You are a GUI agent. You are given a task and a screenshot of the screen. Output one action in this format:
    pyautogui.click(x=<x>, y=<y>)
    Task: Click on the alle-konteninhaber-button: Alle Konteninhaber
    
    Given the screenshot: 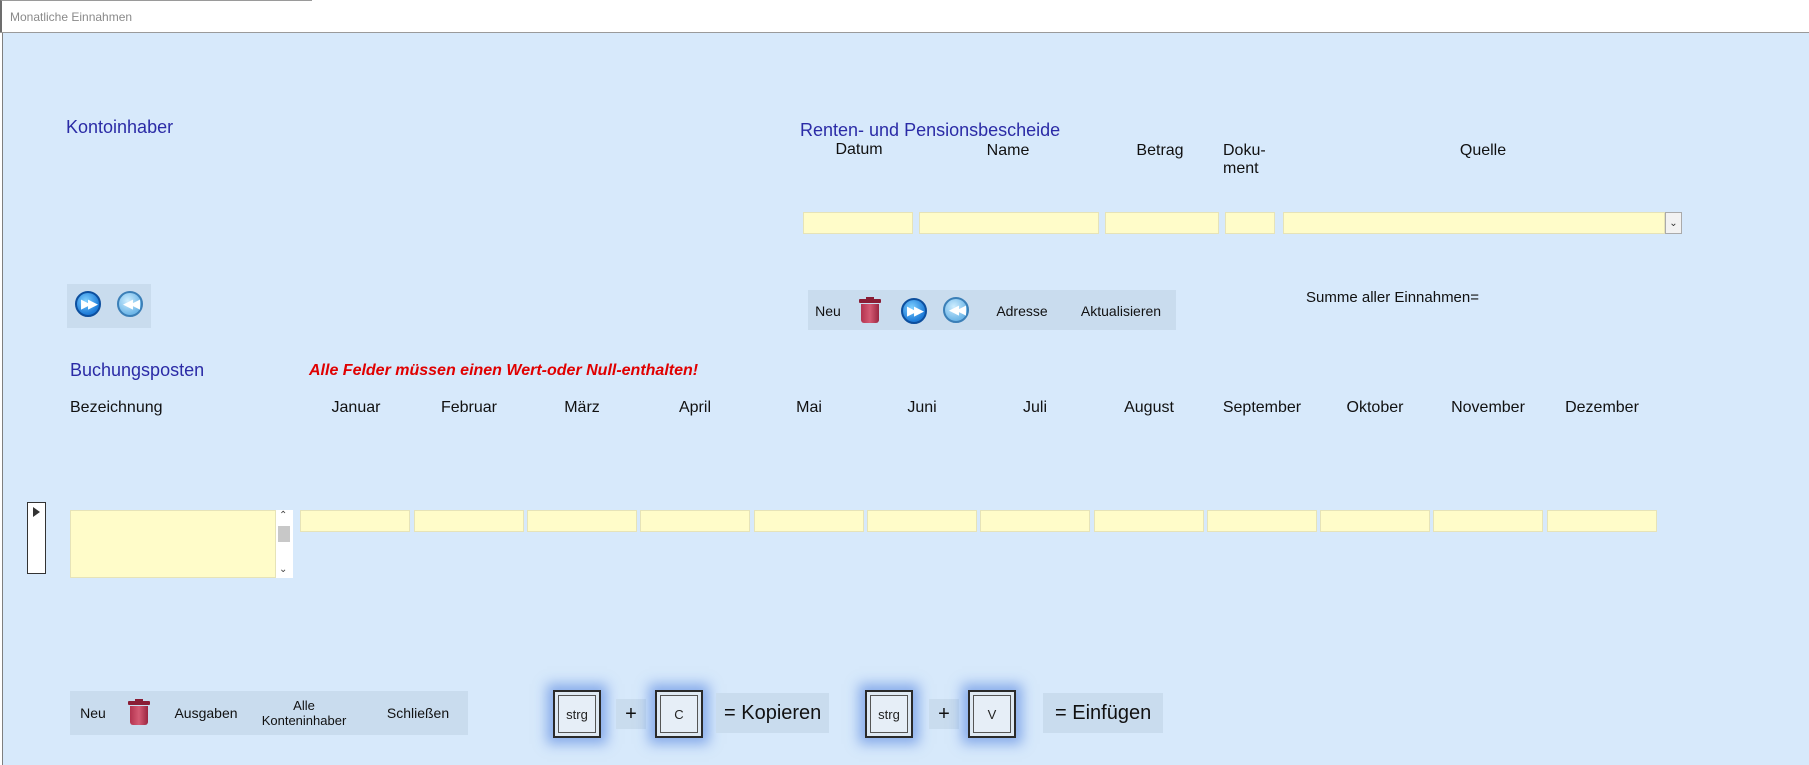 What is the action you would take?
    pyautogui.click(x=304, y=713)
    